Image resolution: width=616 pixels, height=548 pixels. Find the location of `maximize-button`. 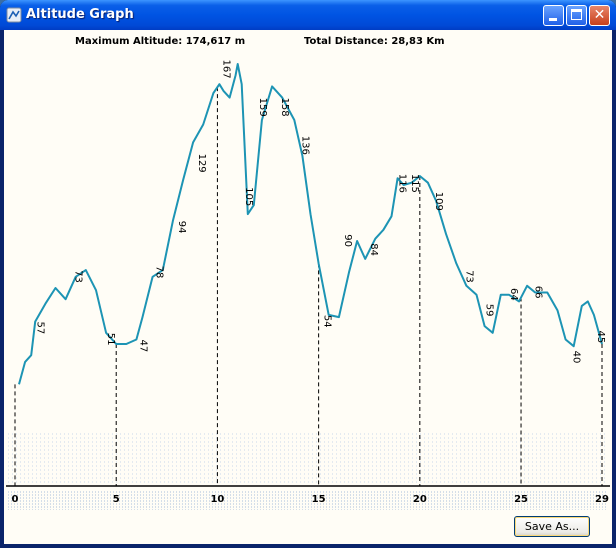

maximize-button is located at coordinates (576, 15).